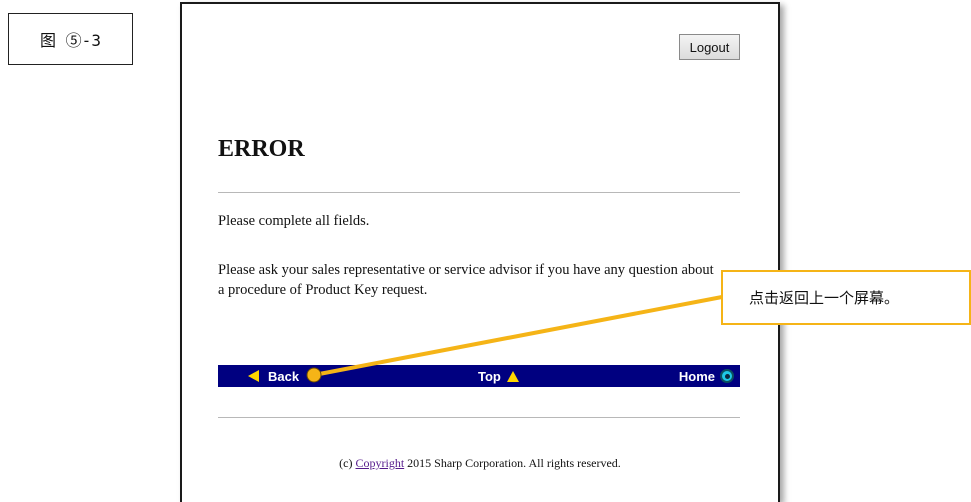 The height and width of the screenshot is (502, 971). Describe the element at coordinates (727, 376) in the screenshot. I see `home-icon` at that location.